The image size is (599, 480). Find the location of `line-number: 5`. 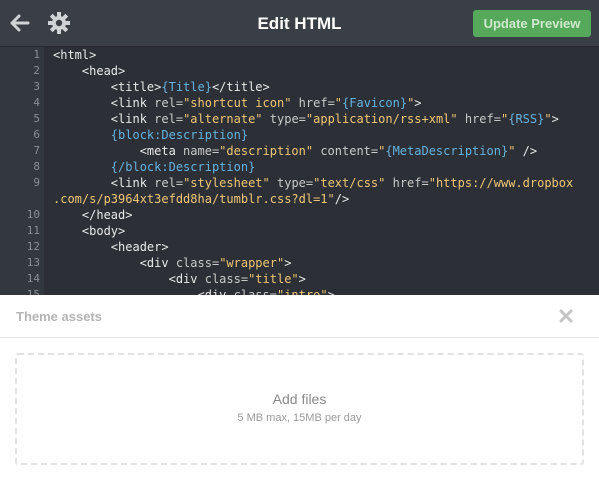

line-number: 5 is located at coordinates (36, 118).